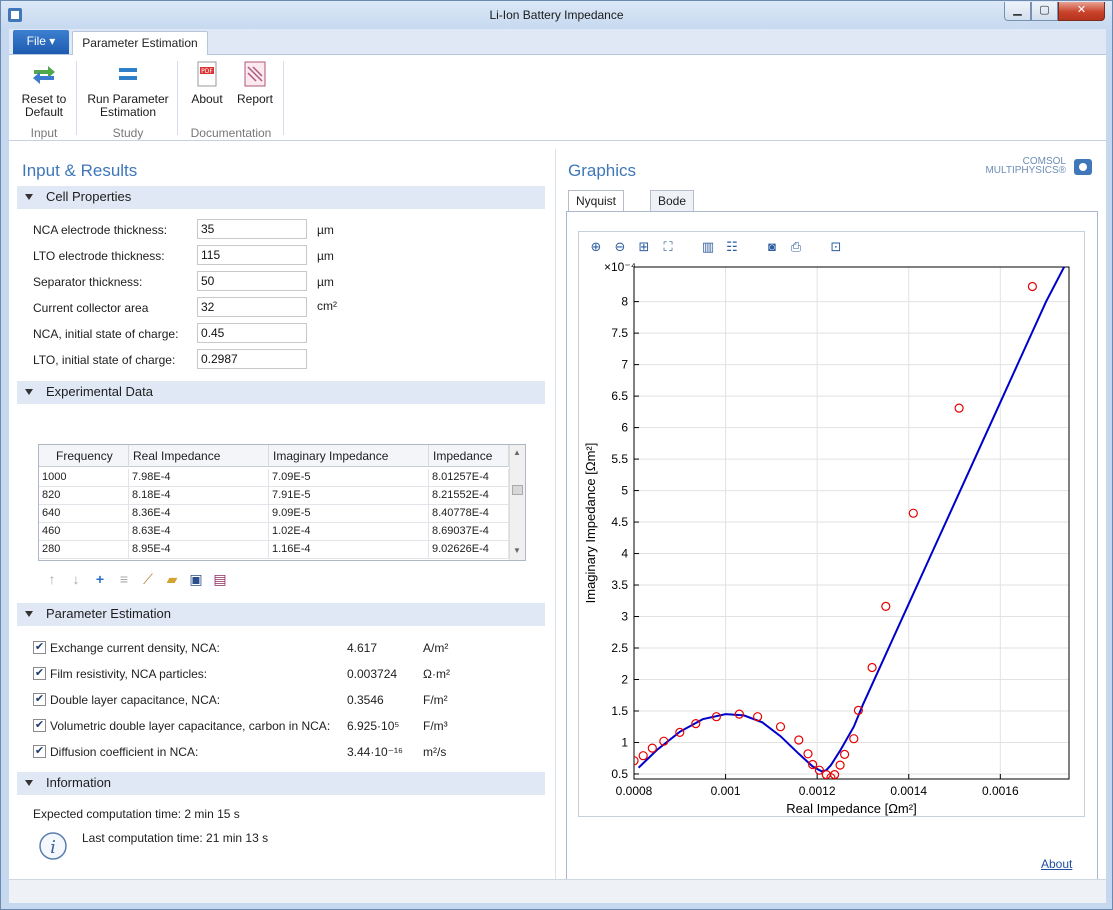  What do you see at coordinates (252, 281) in the screenshot?
I see `separator-thickness-input: 50` at bounding box center [252, 281].